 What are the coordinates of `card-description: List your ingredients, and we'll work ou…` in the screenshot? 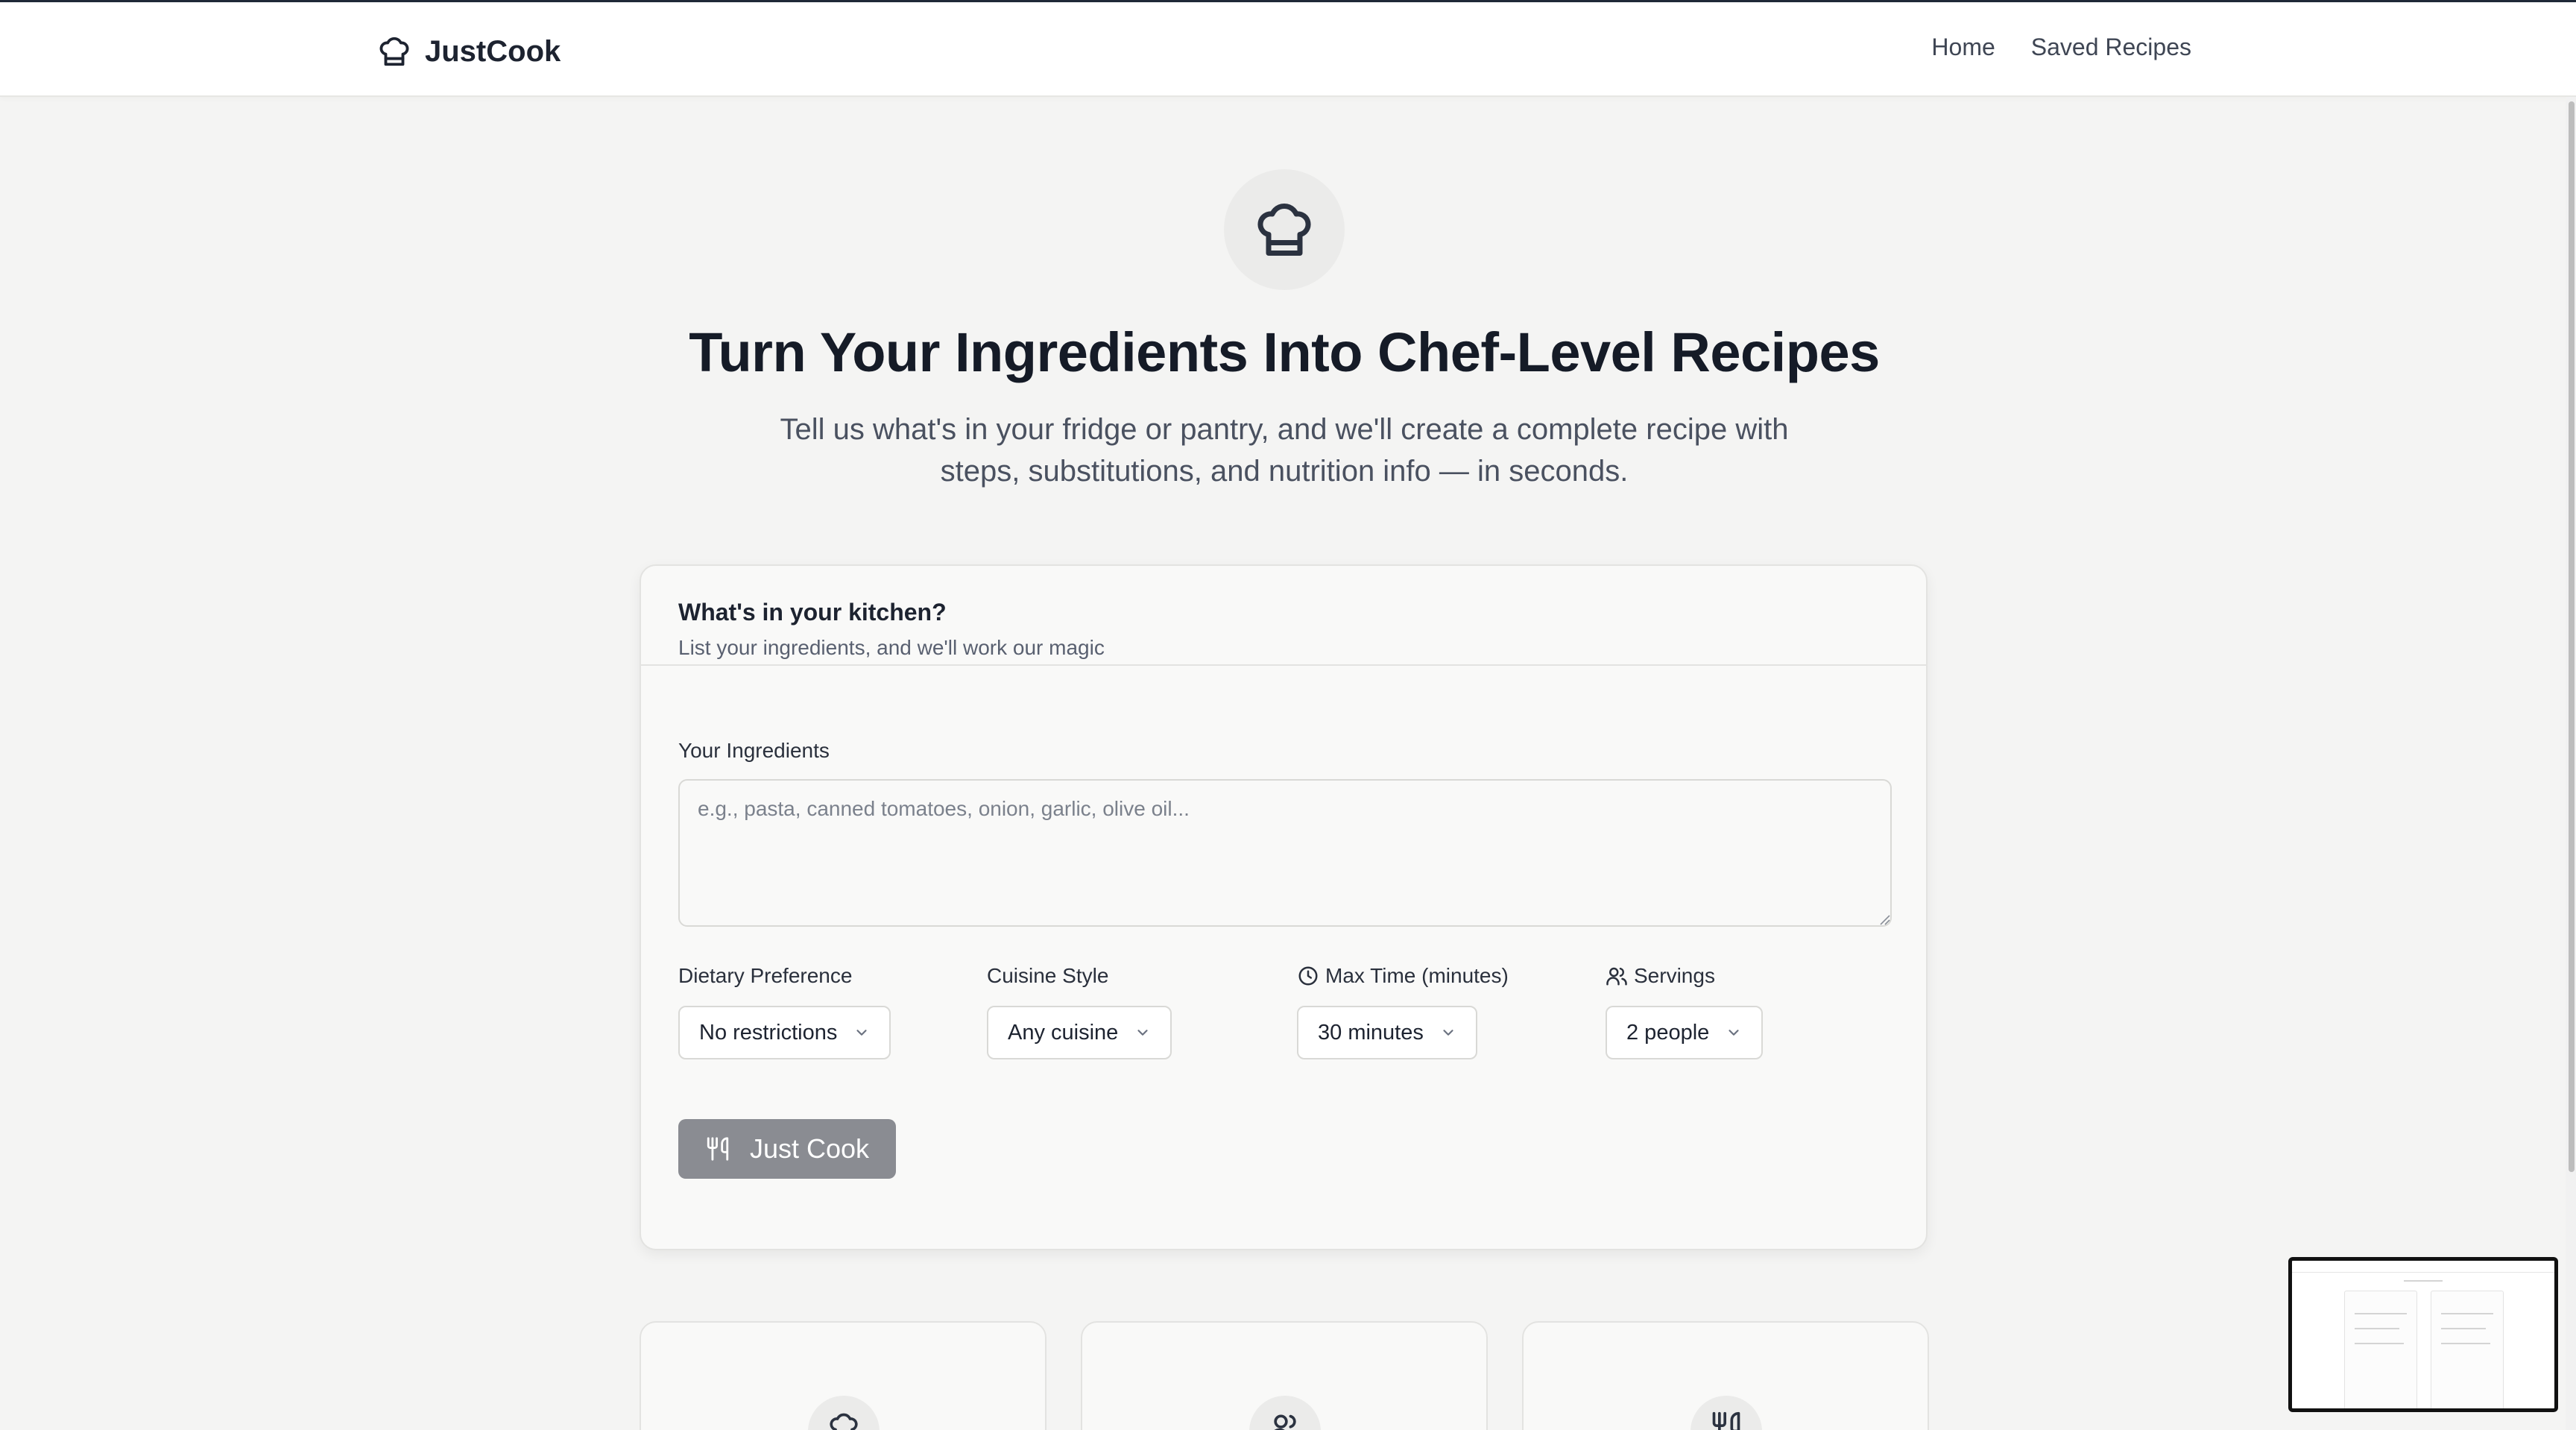 It's located at (892, 647).